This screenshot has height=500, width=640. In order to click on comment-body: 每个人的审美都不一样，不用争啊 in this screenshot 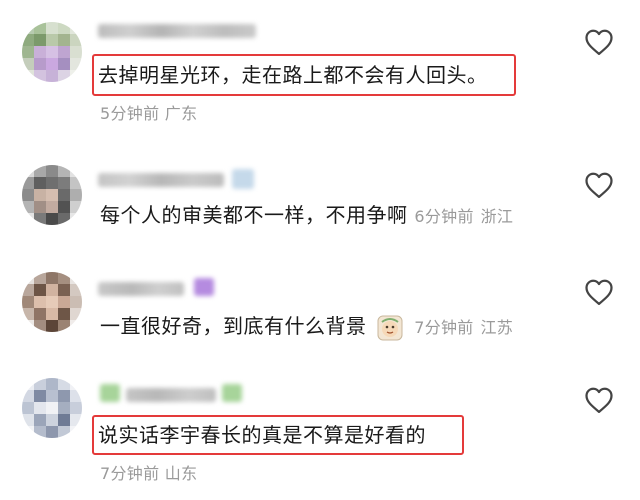, I will do `click(254, 215)`.